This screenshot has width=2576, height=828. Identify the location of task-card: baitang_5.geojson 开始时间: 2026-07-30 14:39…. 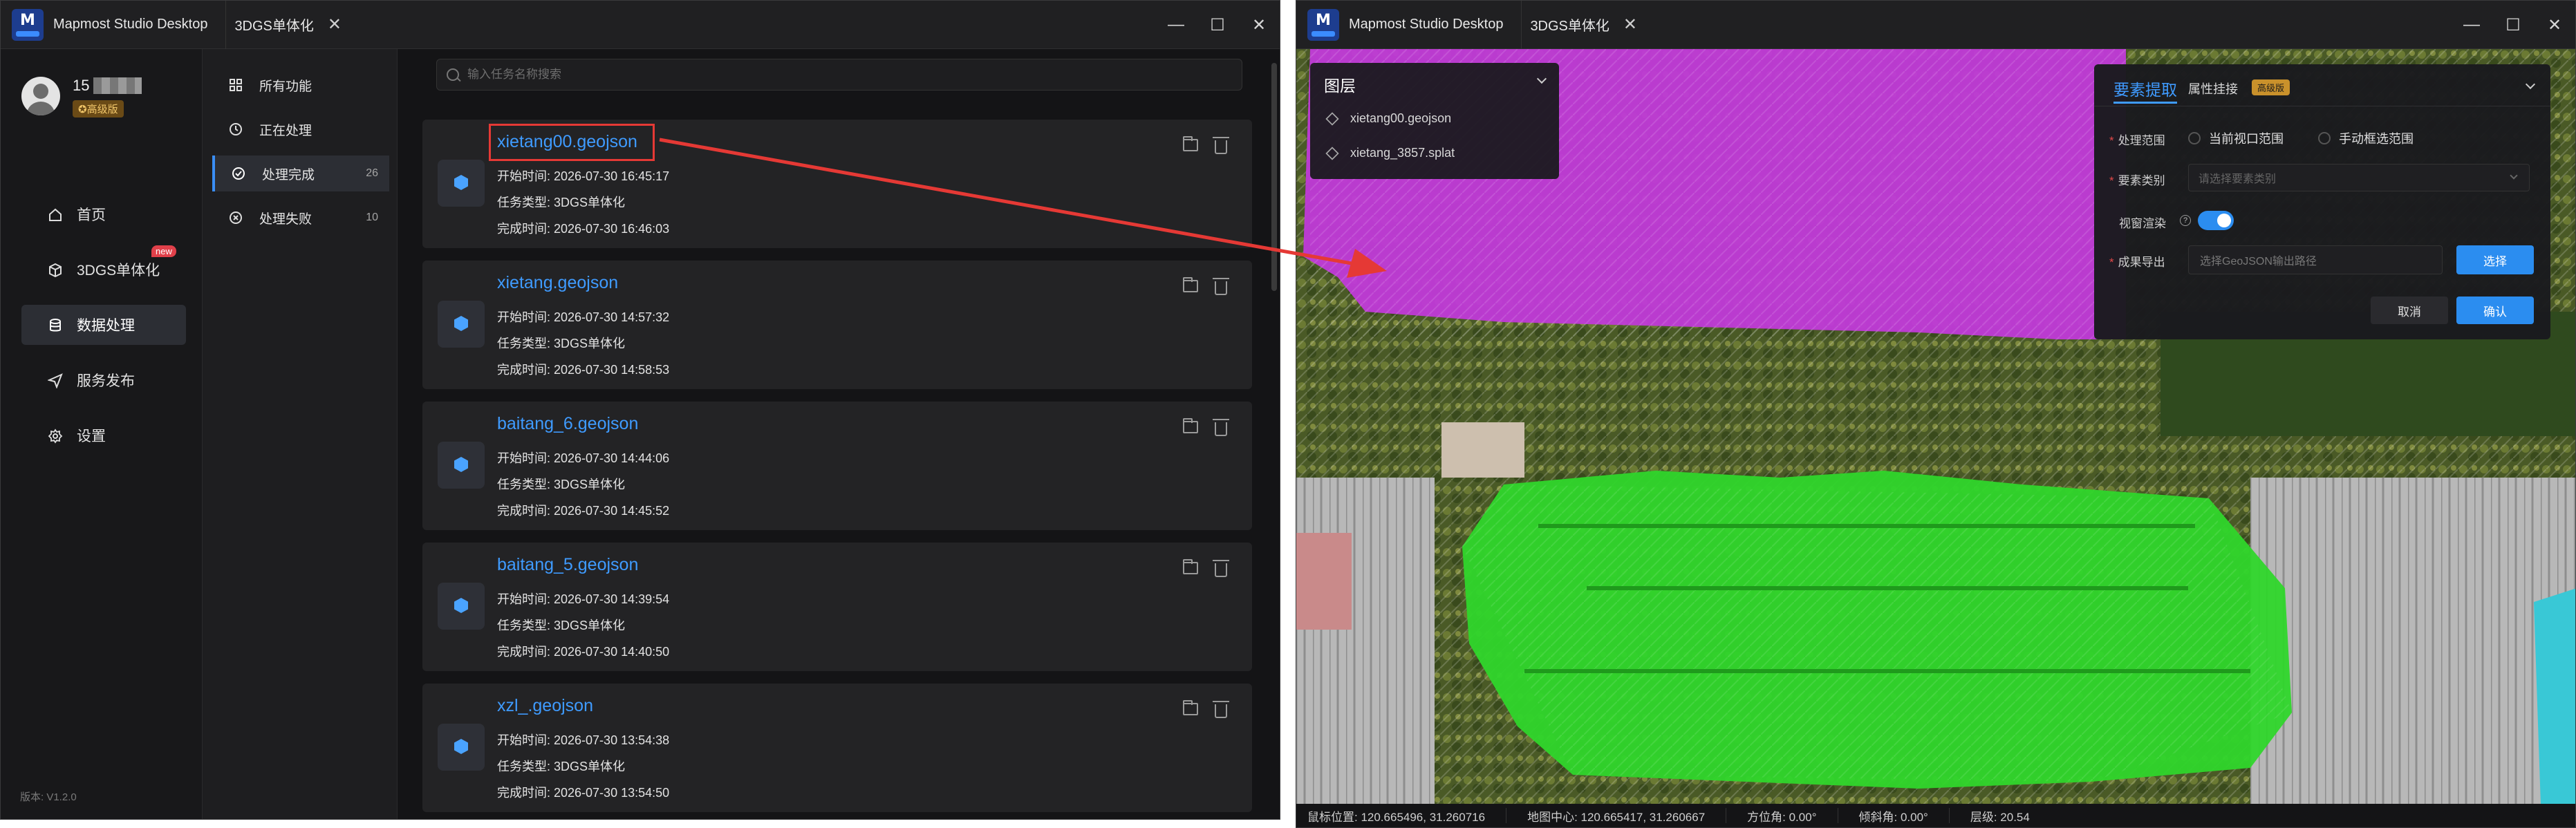
(837, 607).